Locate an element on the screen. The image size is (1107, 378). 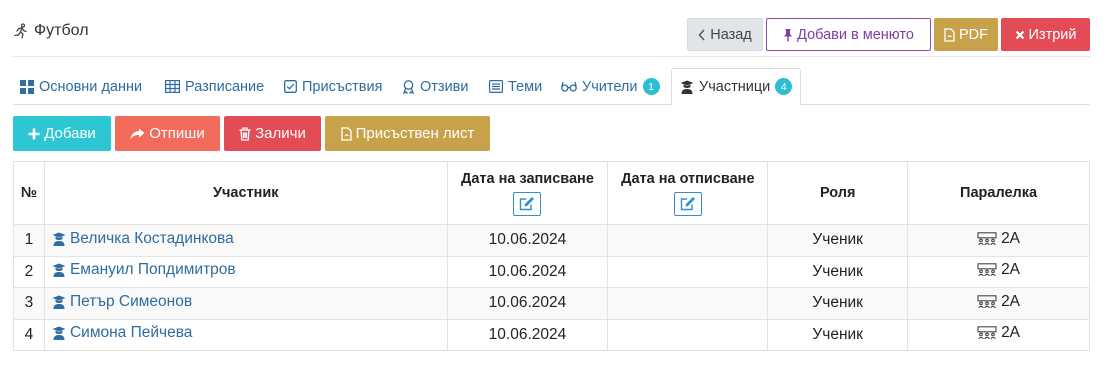
tab-reviews: Отзиви is located at coordinates (435, 86).